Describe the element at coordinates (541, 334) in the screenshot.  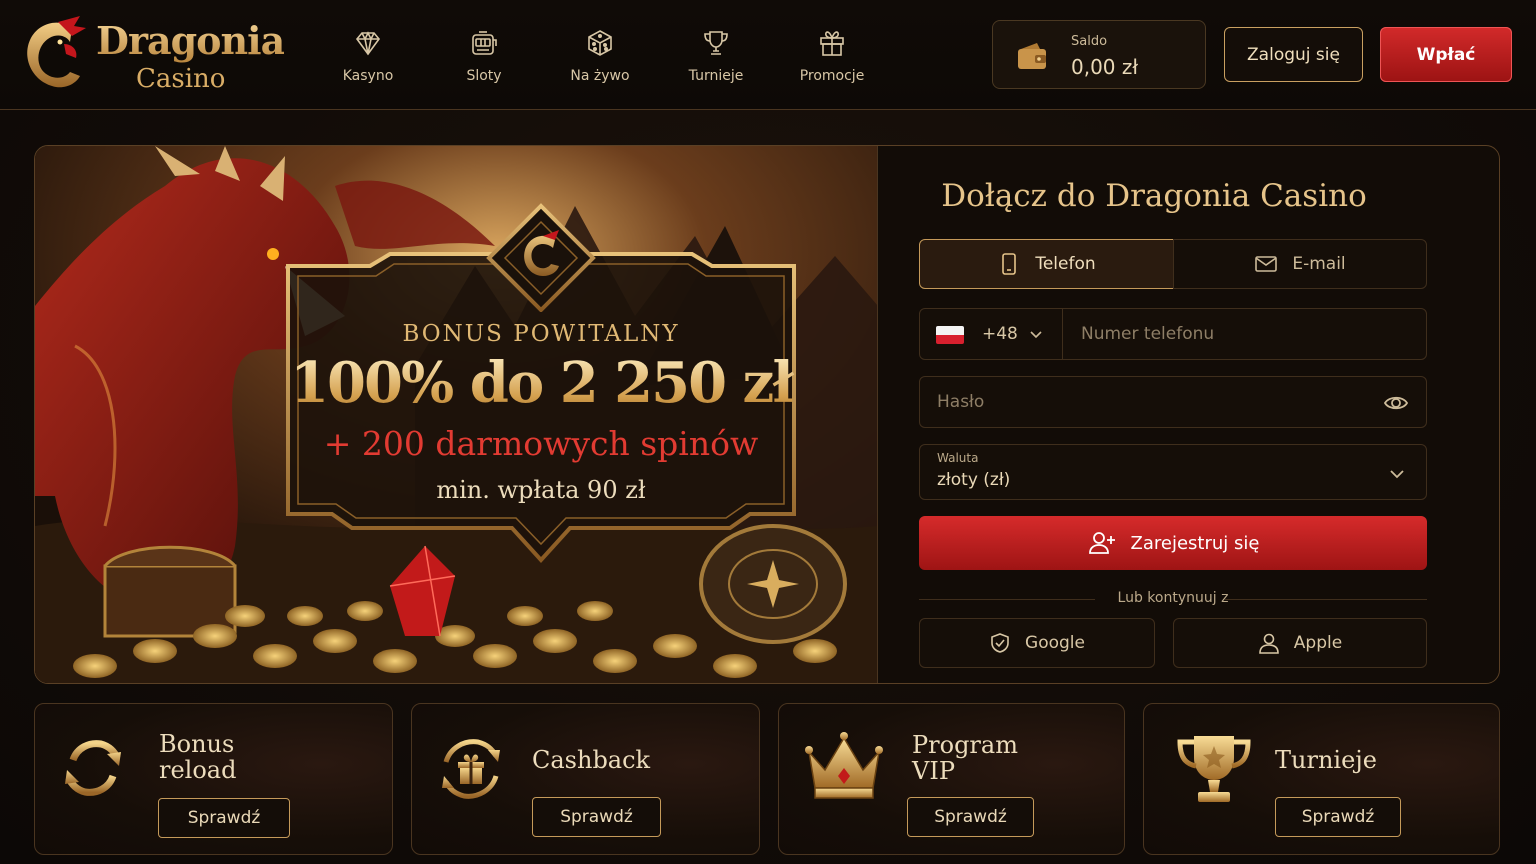
I see `bonus-title: BONUS POWITALNY` at that location.